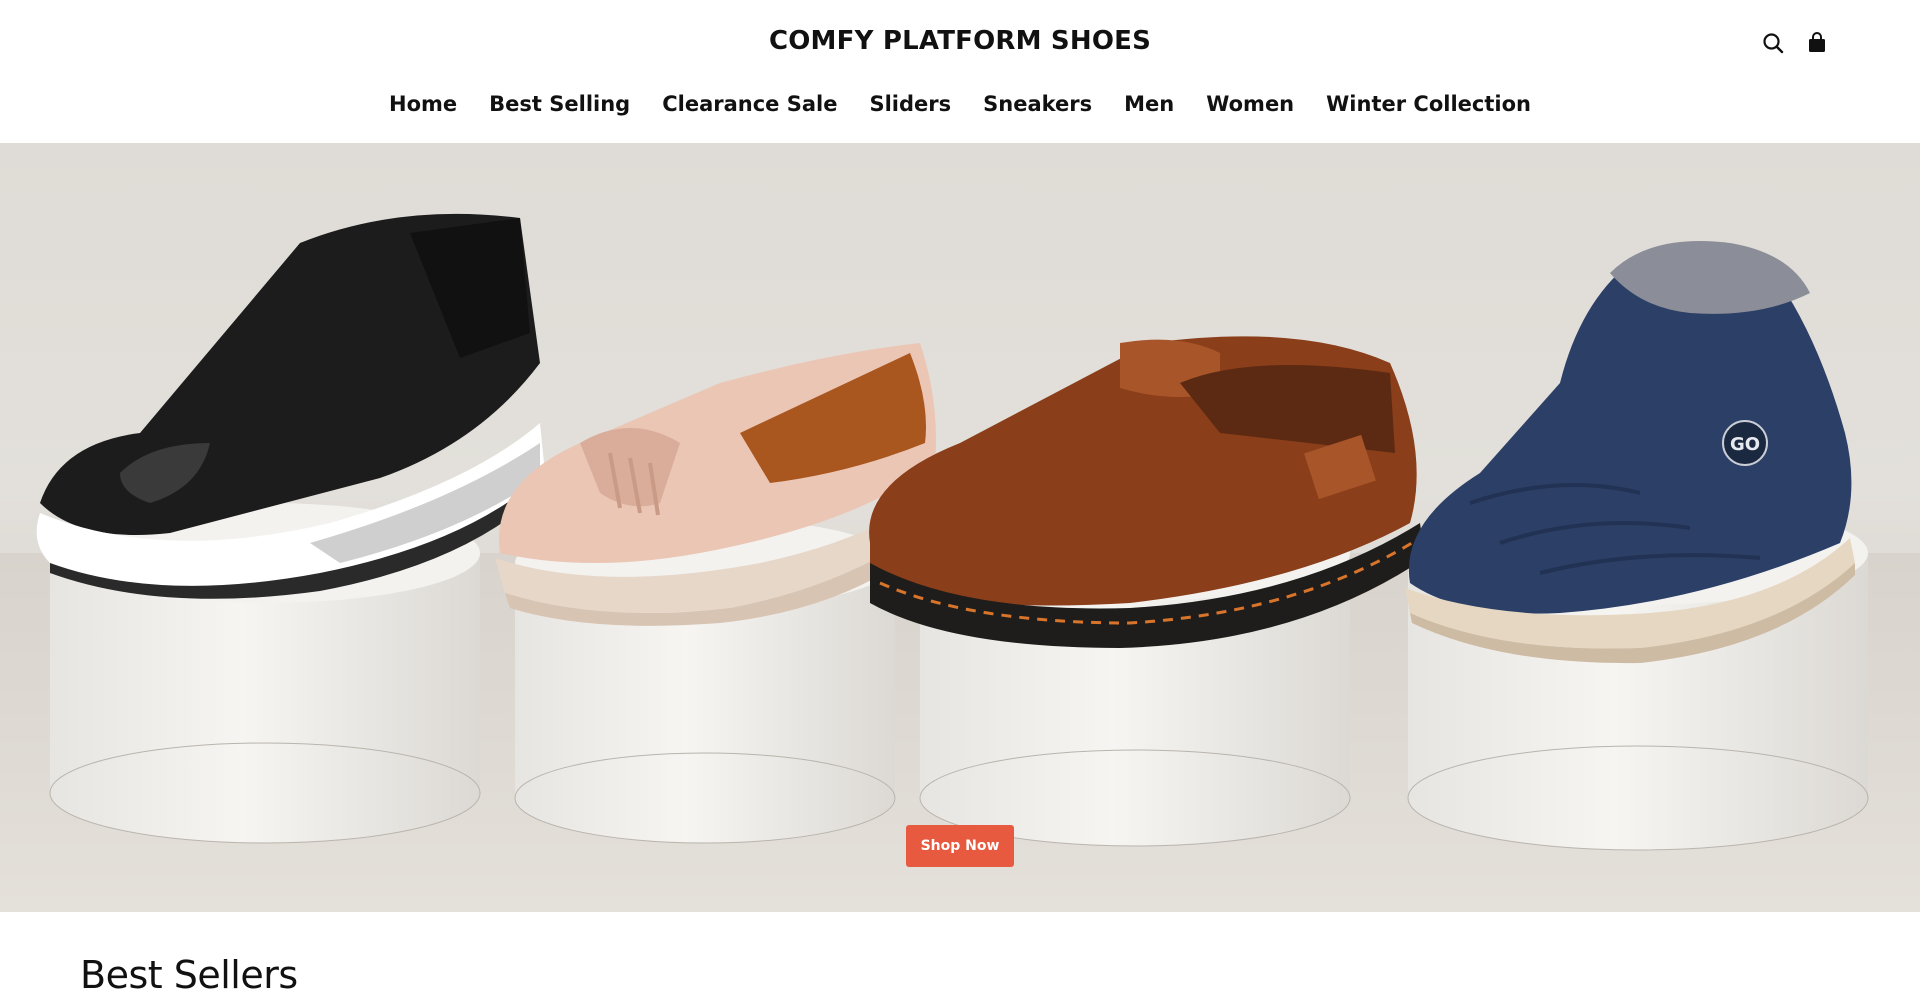  Describe the element at coordinates (1630, 452) in the screenshot. I see `navy-boot: GO` at that location.